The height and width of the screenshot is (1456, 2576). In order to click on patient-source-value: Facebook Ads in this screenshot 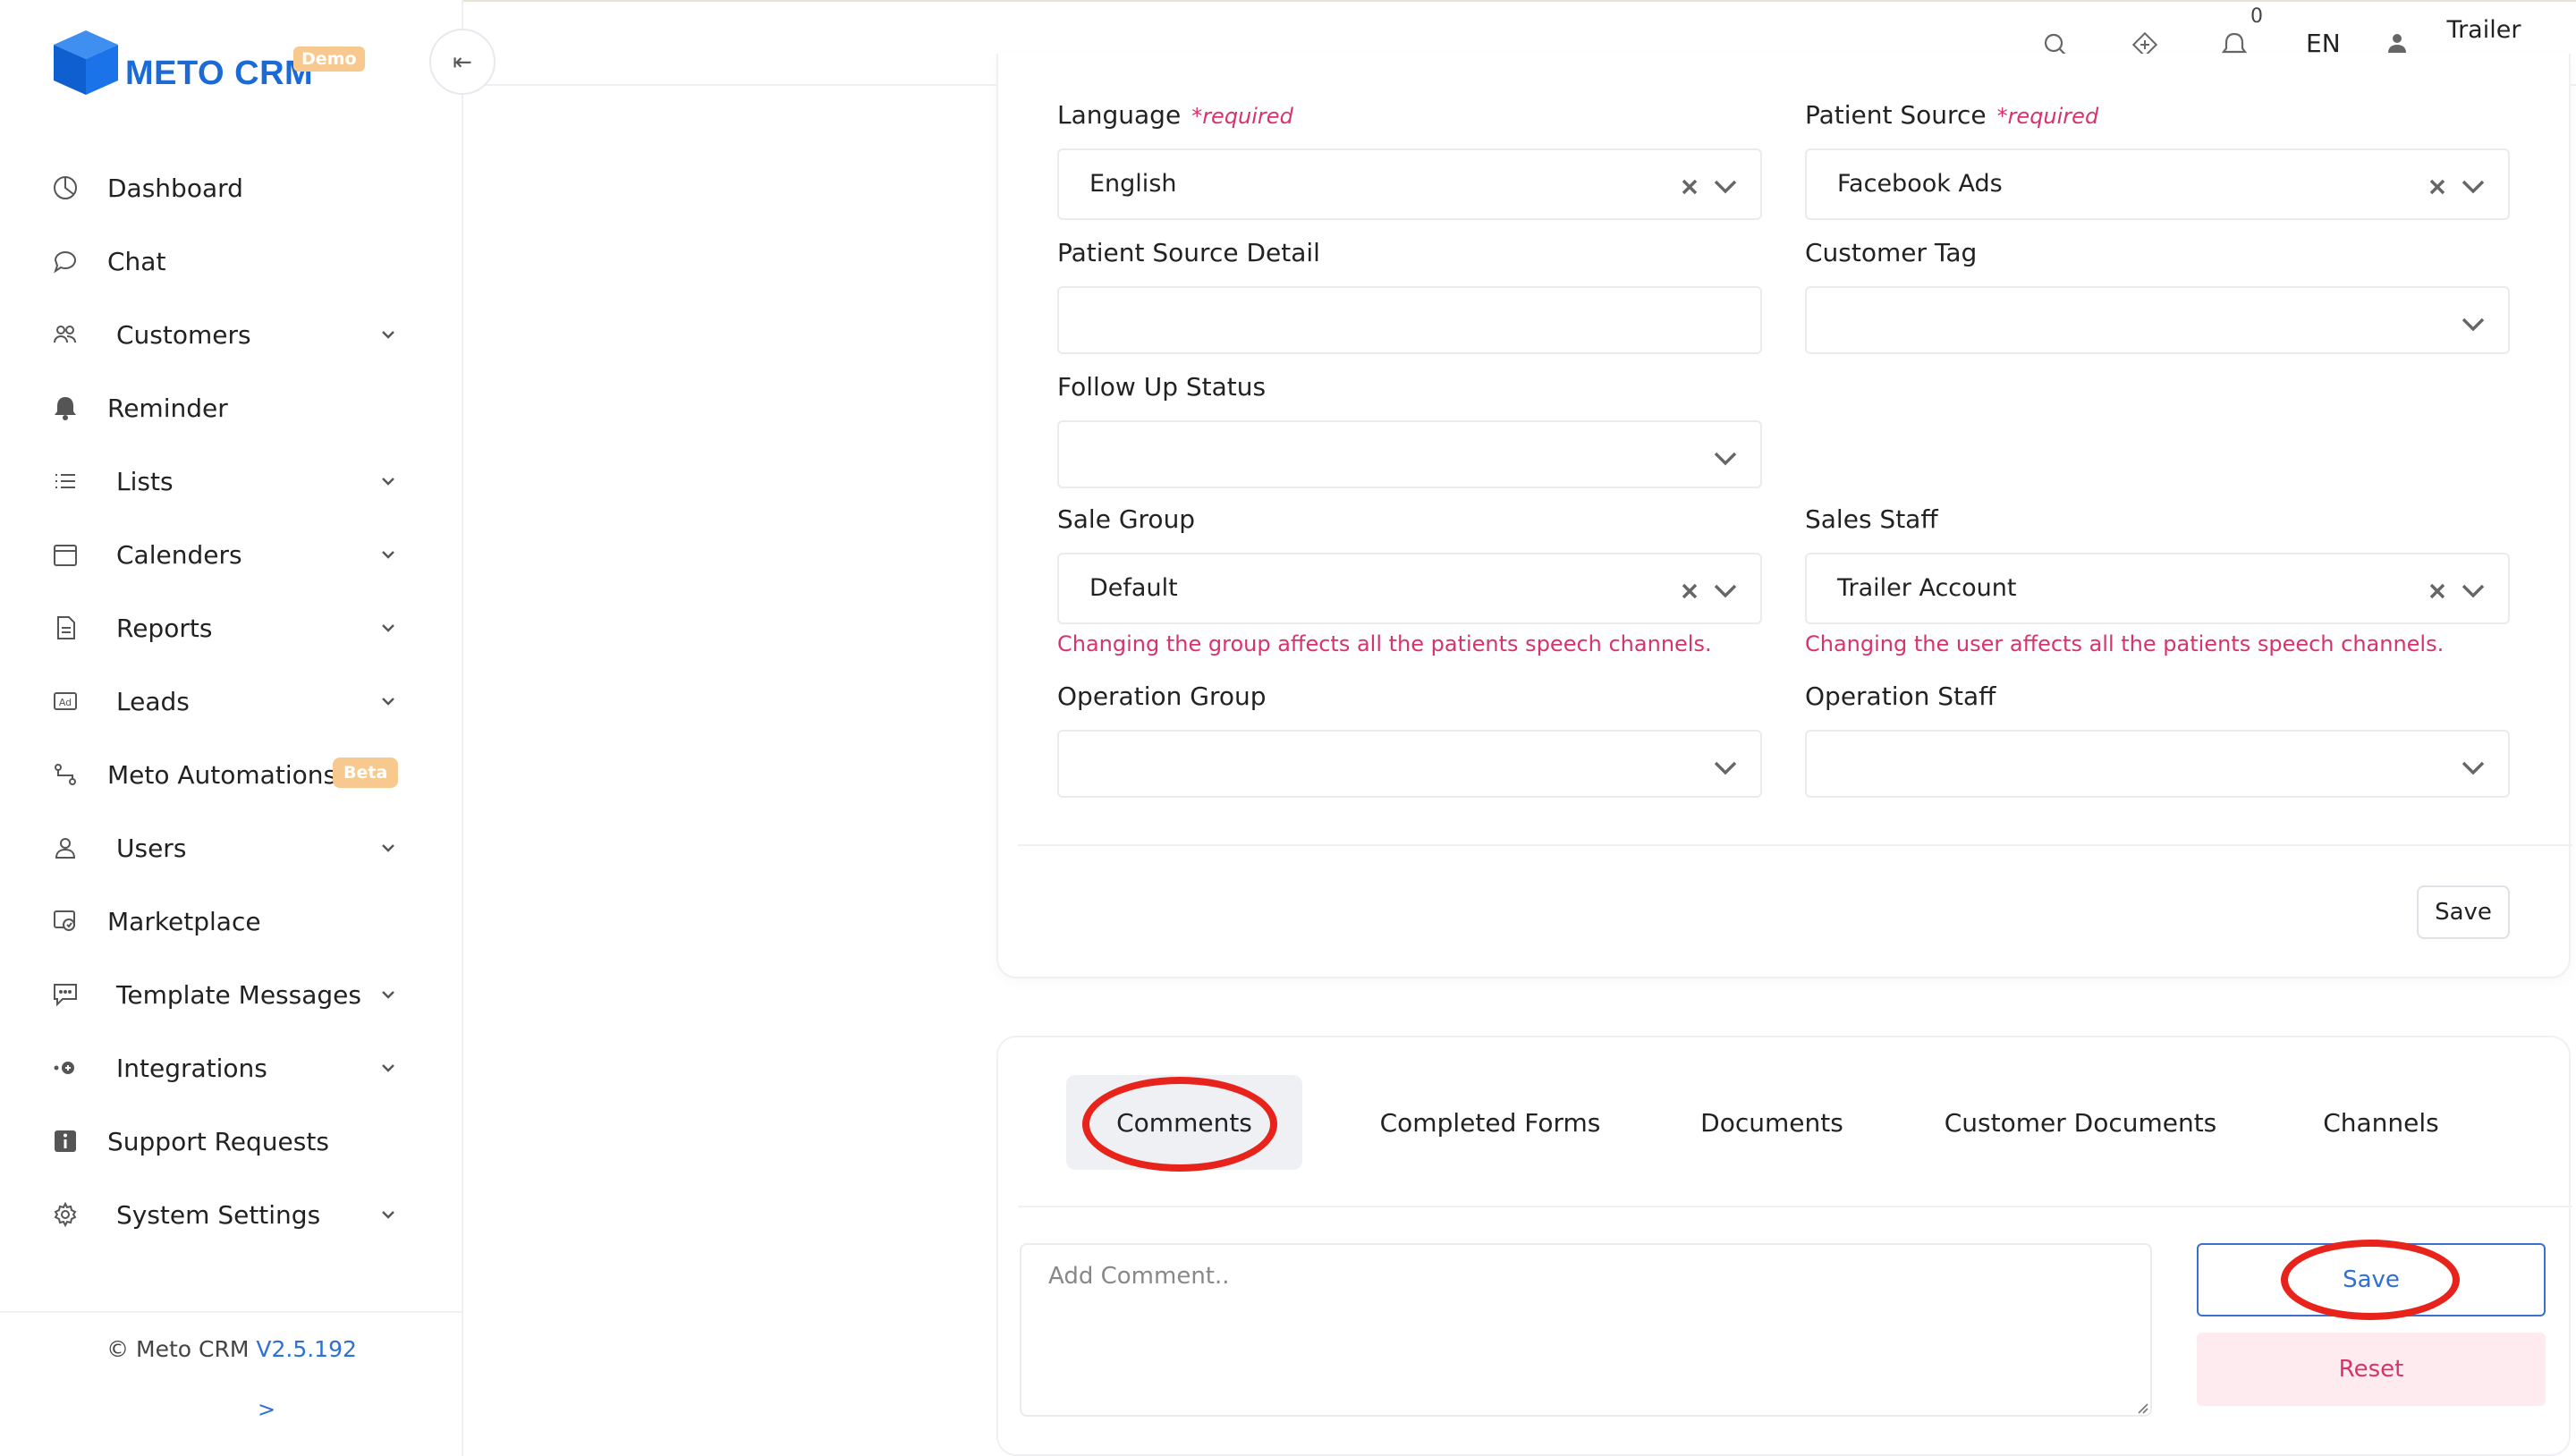, I will do `click(1920, 184)`.